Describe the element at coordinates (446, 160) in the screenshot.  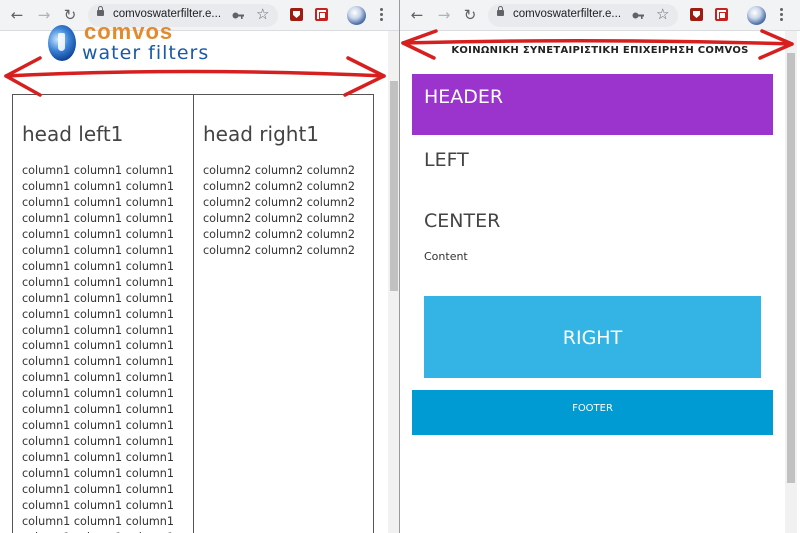
I see `left-section-label: LEFT` at that location.